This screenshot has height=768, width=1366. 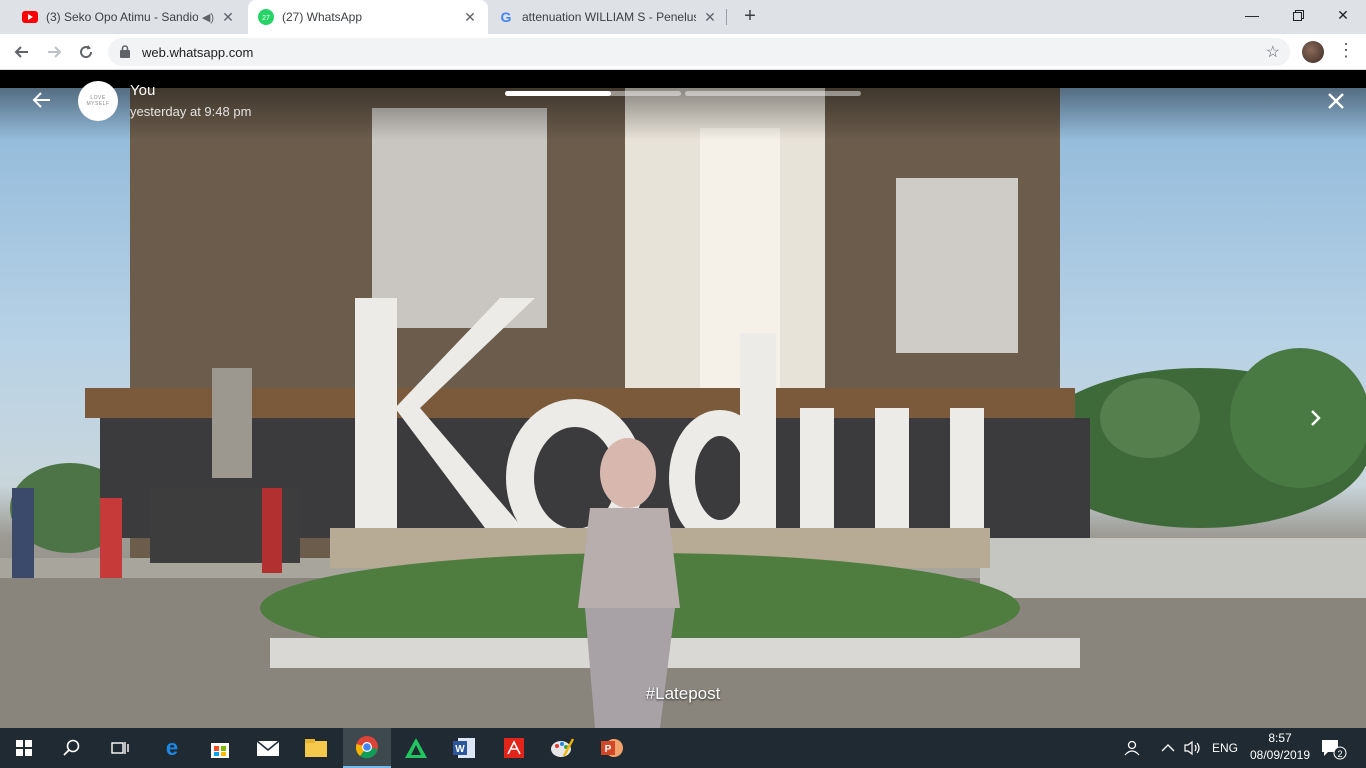 What do you see at coordinates (268, 748) in the screenshot?
I see `mail-icon` at bounding box center [268, 748].